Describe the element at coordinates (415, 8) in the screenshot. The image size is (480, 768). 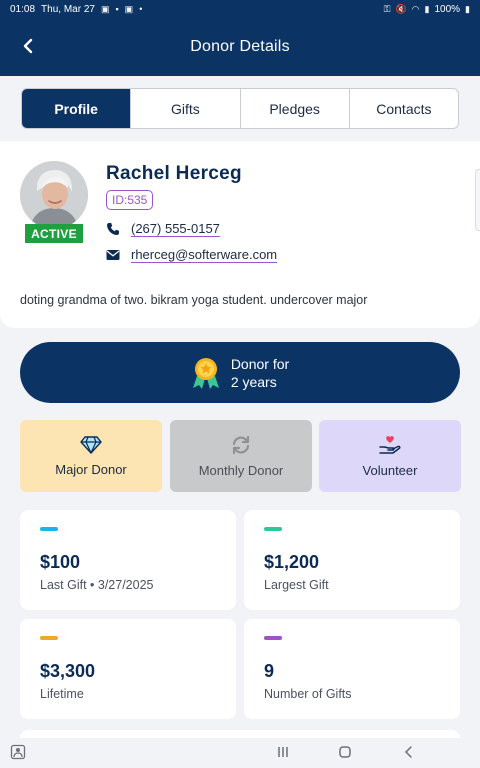
I see `wifi-icon: ◠` at that location.